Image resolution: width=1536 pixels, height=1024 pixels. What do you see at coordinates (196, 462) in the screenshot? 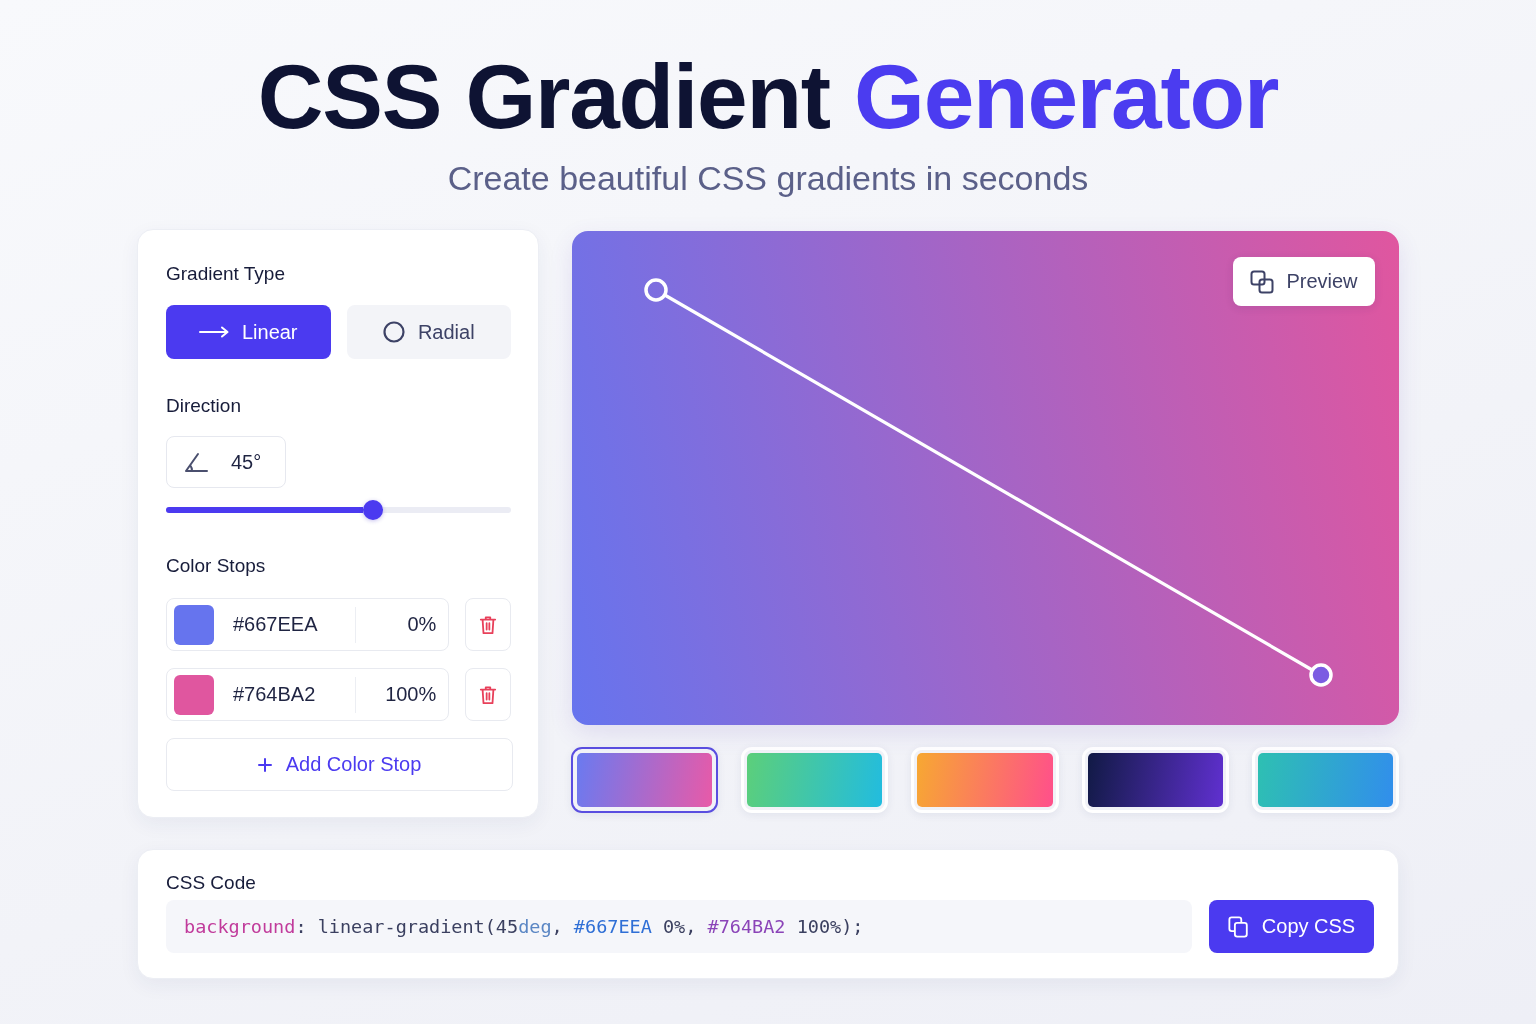
I see `angle-icon` at bounding box center [196, 462].